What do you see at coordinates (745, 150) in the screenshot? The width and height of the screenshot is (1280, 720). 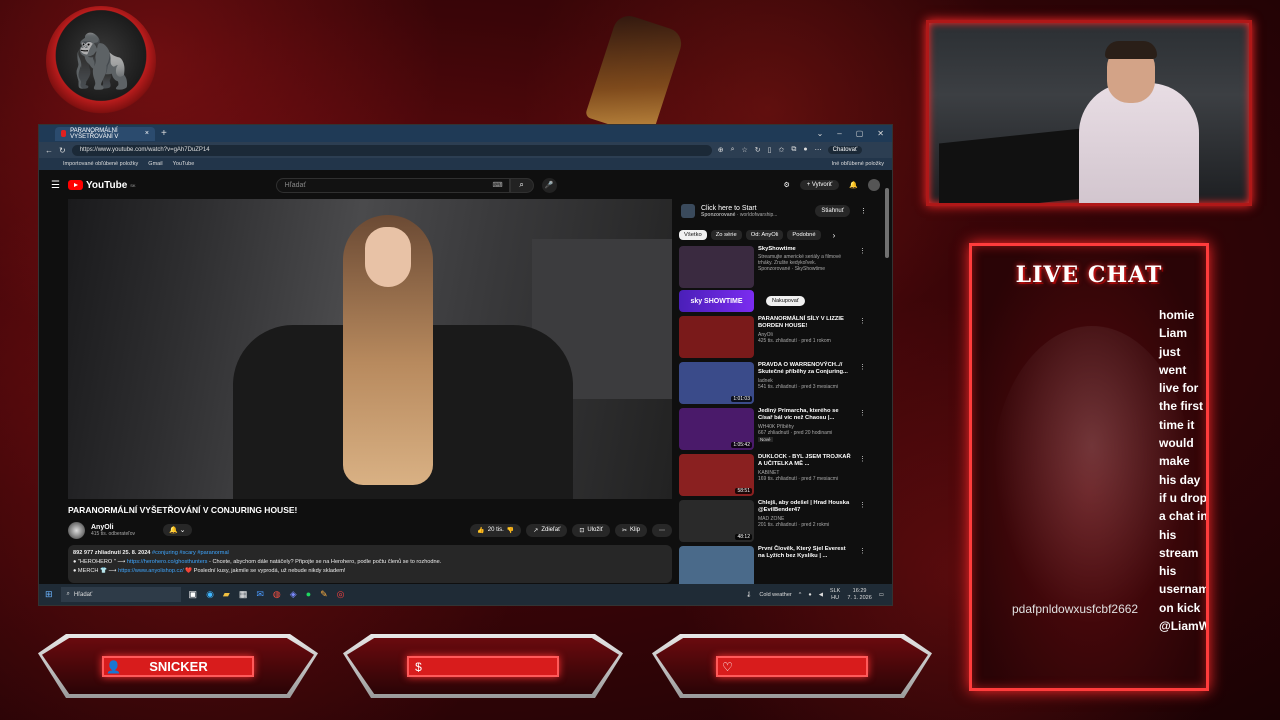 I see `favorite-star-icon: ☆` at bounding box center [745, 150].